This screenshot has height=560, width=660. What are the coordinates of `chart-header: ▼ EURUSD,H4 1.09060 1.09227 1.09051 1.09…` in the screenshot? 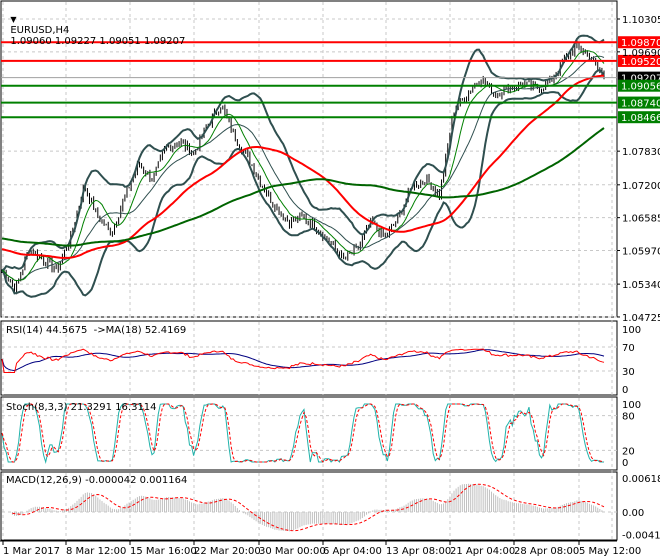 It's located at (94, 25).